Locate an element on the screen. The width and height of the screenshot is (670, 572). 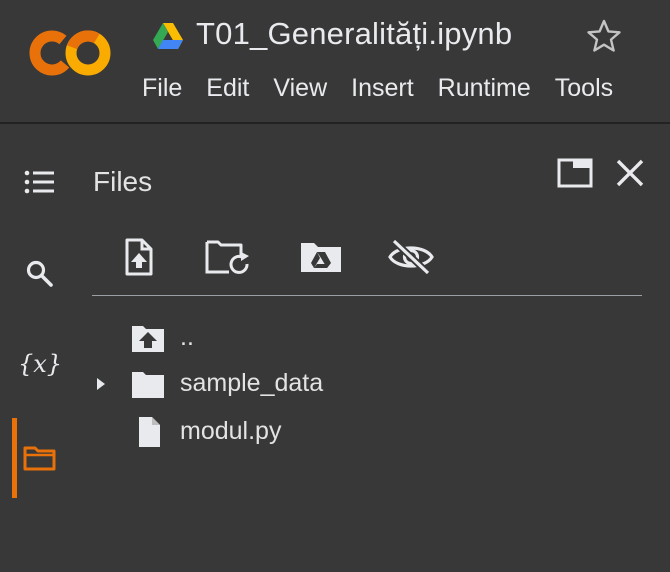
tree-item-parent: .. is located at coordinates (362, 338).